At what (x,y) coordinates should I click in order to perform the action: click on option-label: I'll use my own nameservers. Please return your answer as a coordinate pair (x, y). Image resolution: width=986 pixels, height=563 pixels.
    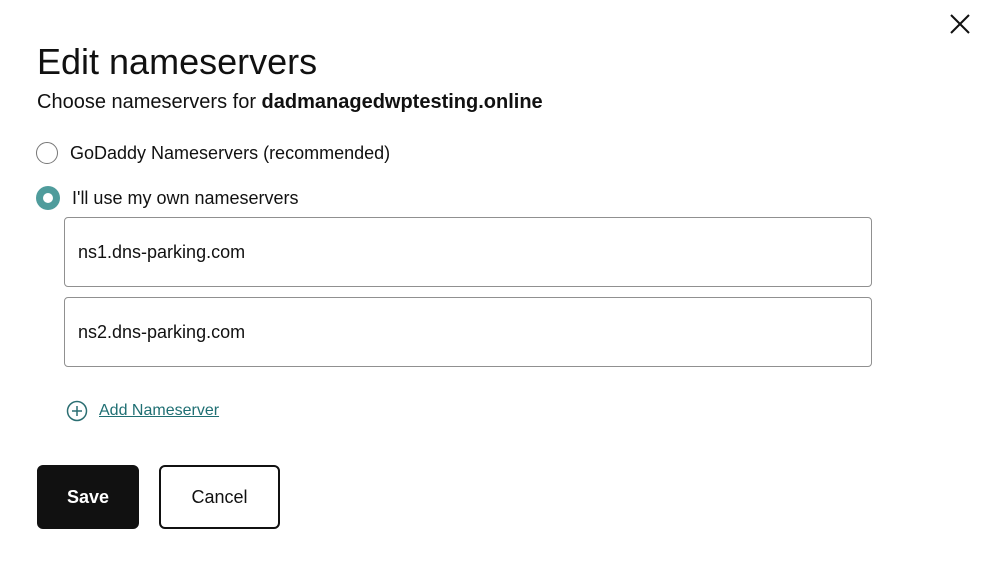
    Looking at the image, I should click on (185, 198).